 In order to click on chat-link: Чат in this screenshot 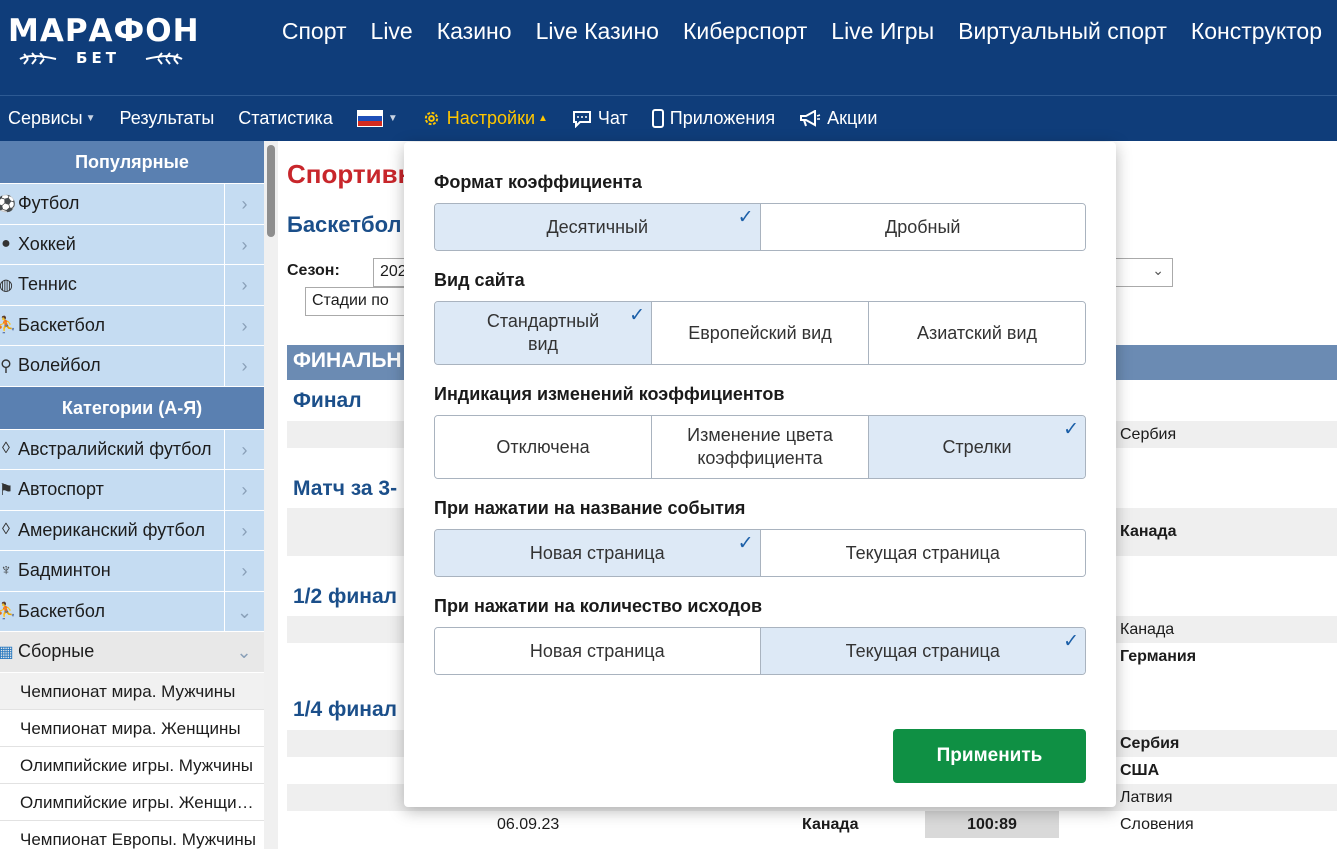, I will do `click(600, 118)`.